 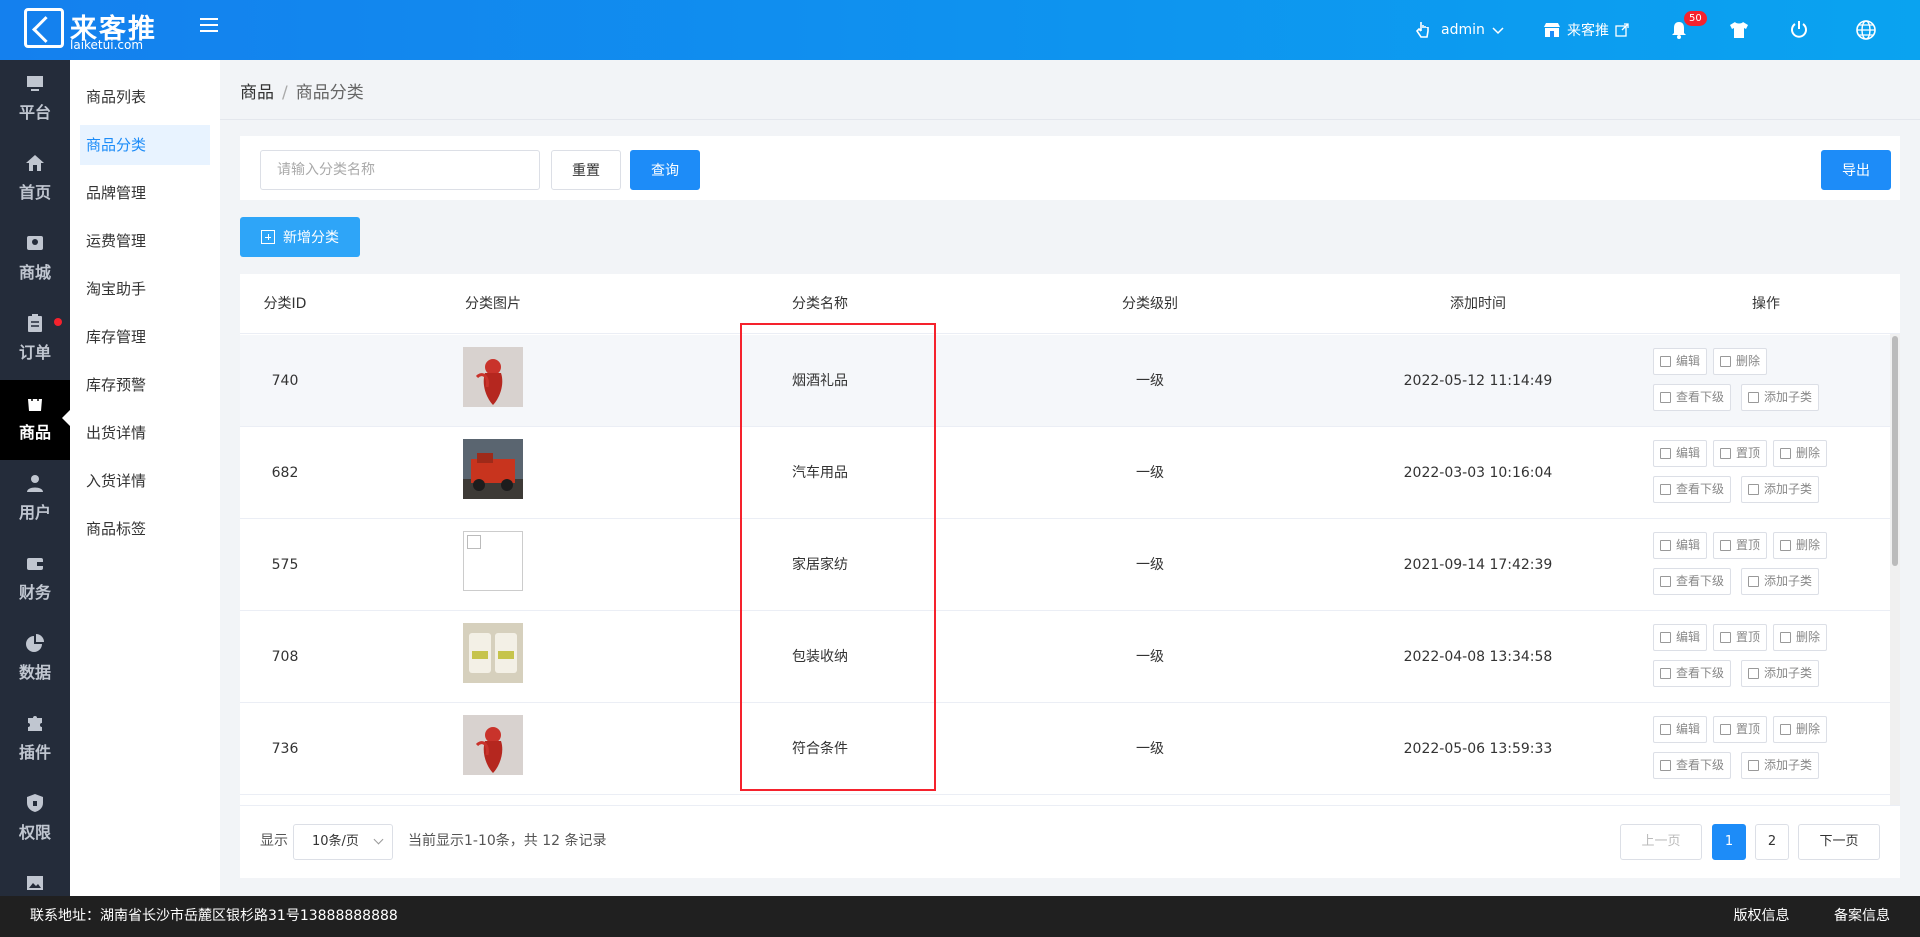 I want to click on scrollbar-thumb, so click(x=1895, y=451).